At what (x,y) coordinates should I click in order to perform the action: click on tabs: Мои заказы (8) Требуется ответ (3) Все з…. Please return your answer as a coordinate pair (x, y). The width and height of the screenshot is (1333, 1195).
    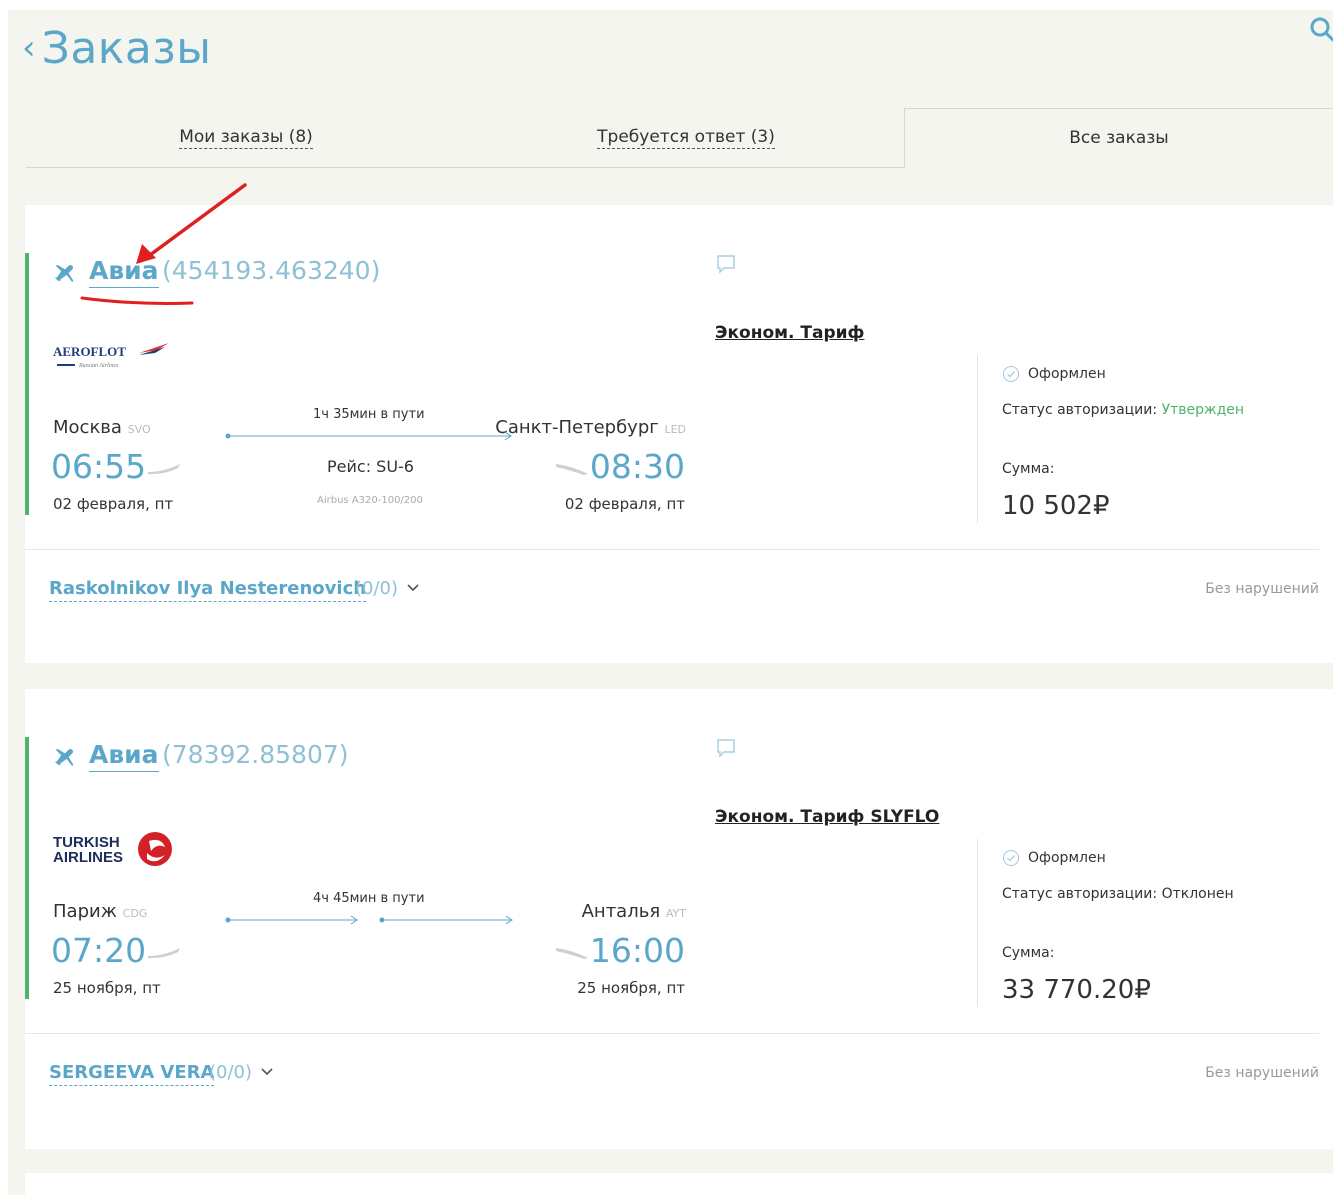
    Looking at the image, I should click on (679, 138).